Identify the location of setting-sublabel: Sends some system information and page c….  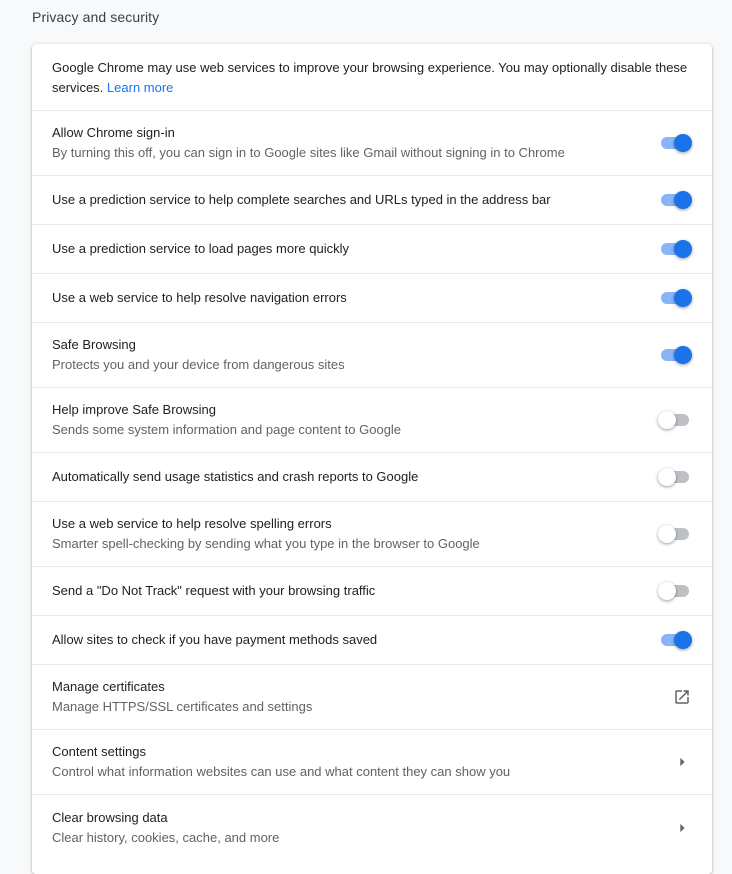
(227, 429).